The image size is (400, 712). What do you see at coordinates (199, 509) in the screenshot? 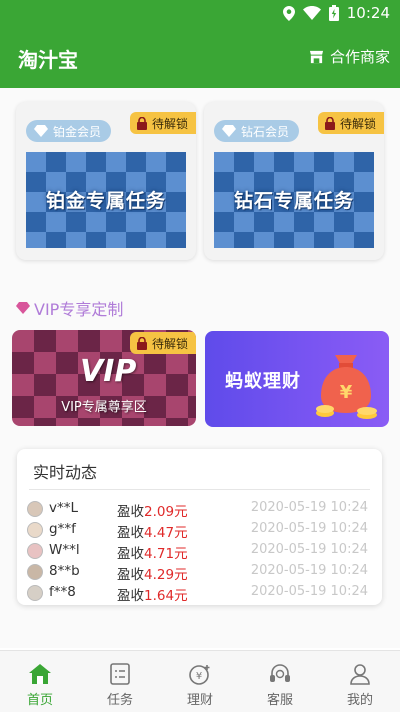
I see `feed-row: v**L 盈收2.09元 2020-05-19 10:24` at bounding box center [199, 509].